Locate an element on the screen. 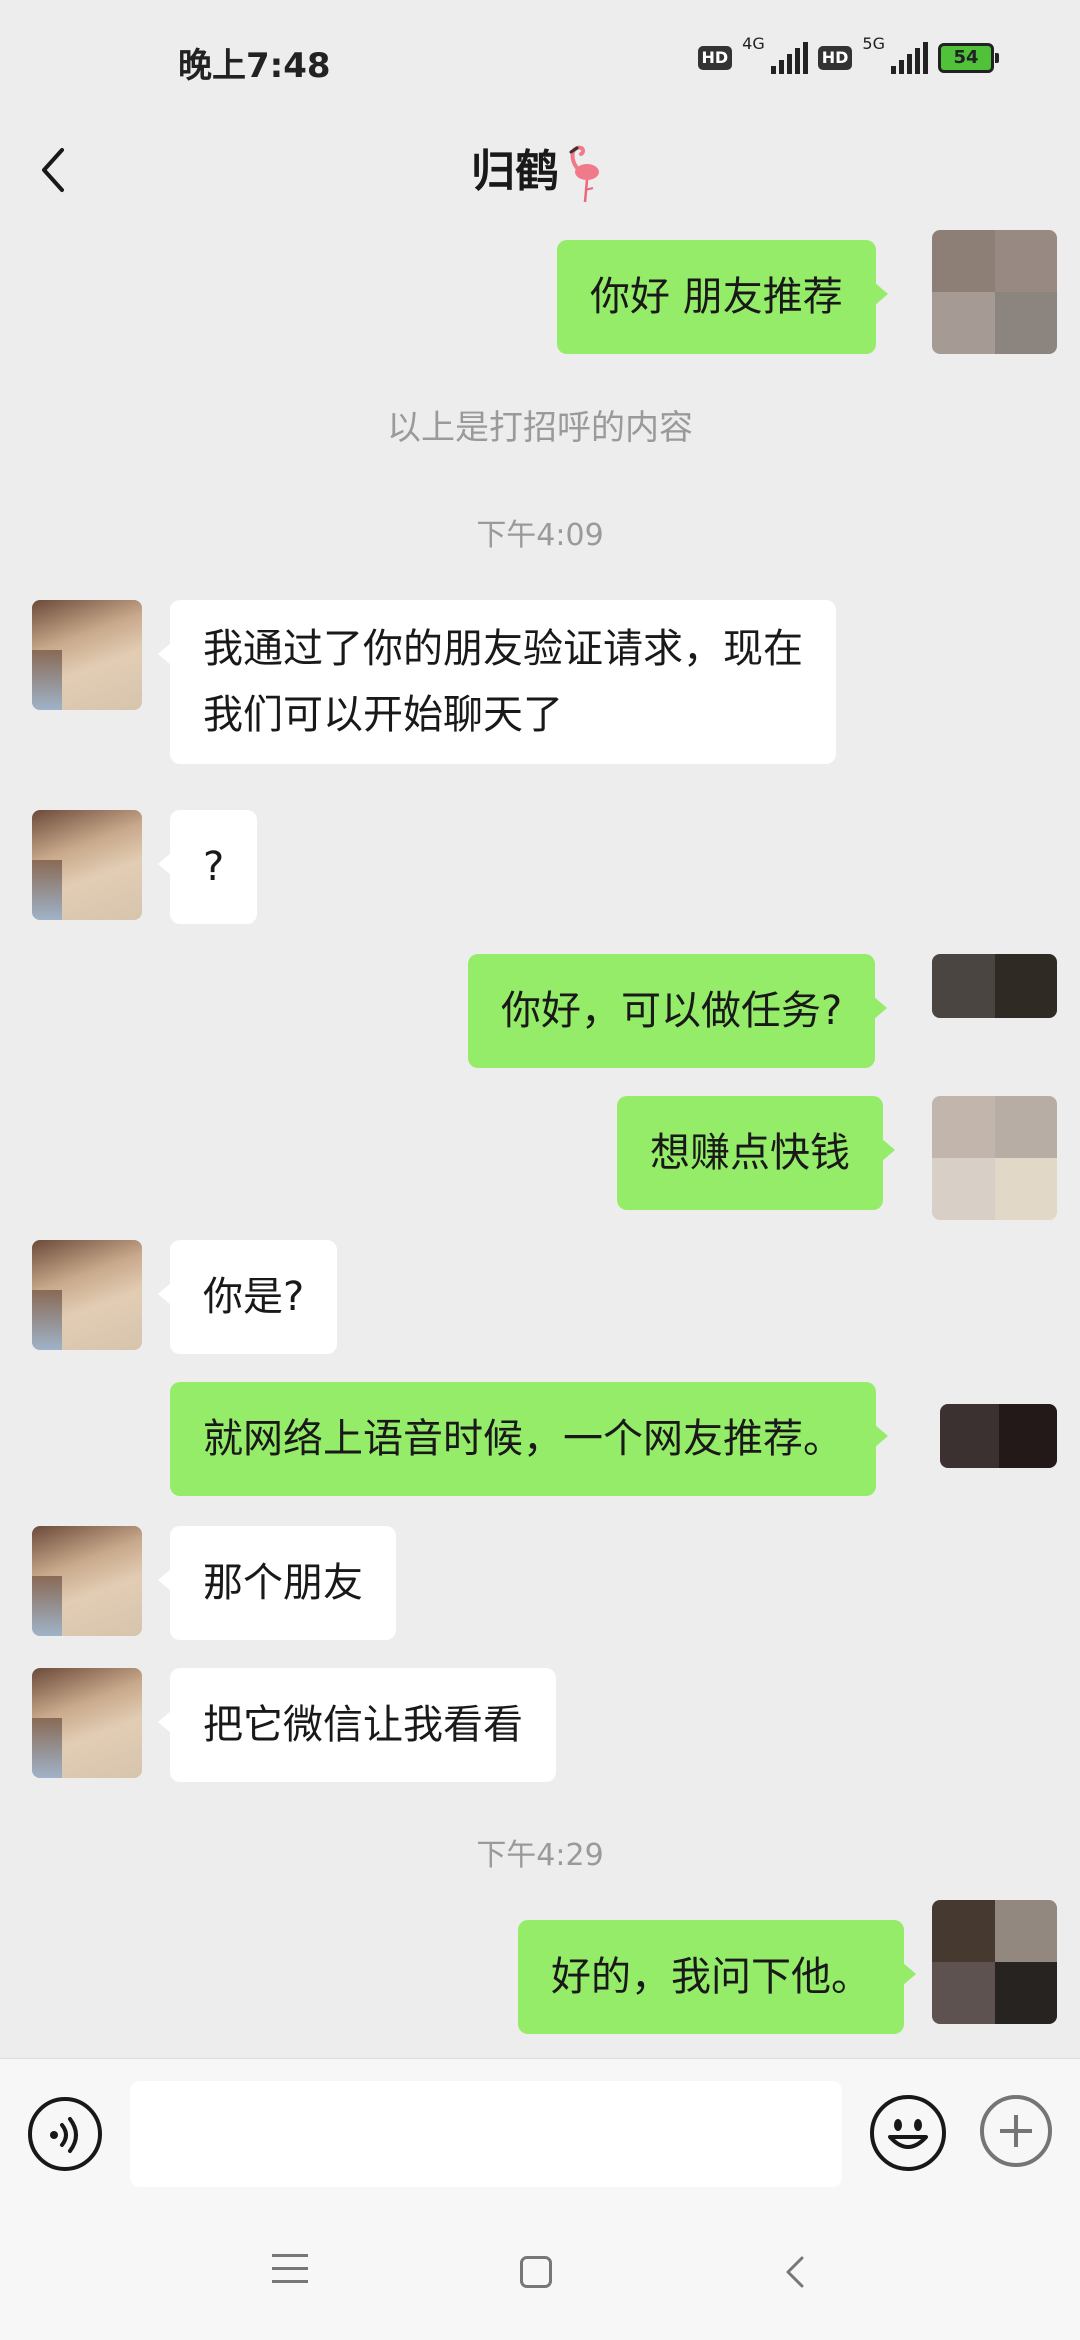 Image resolution: width=1080 pixels, height=2340 pixels. message-bubble-outgoing: 想赚点快钱 is located at coordinates (756, 1153).